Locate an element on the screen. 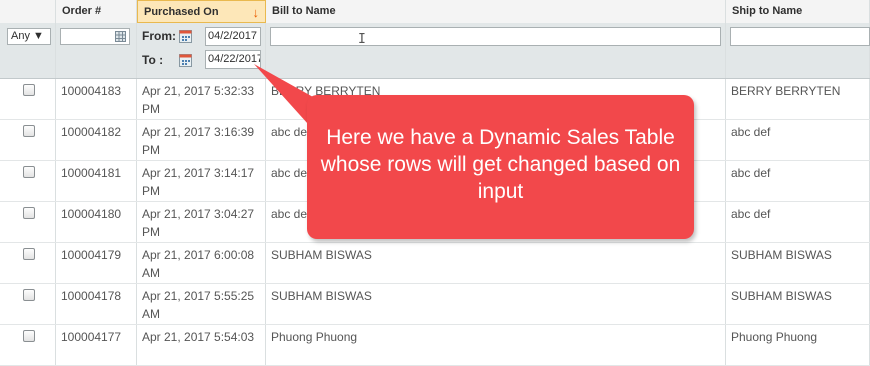 The height and width of the screenshot is (366, 870). filter-massaction-cell: Any ▼ is located at coordinates (28, 50).